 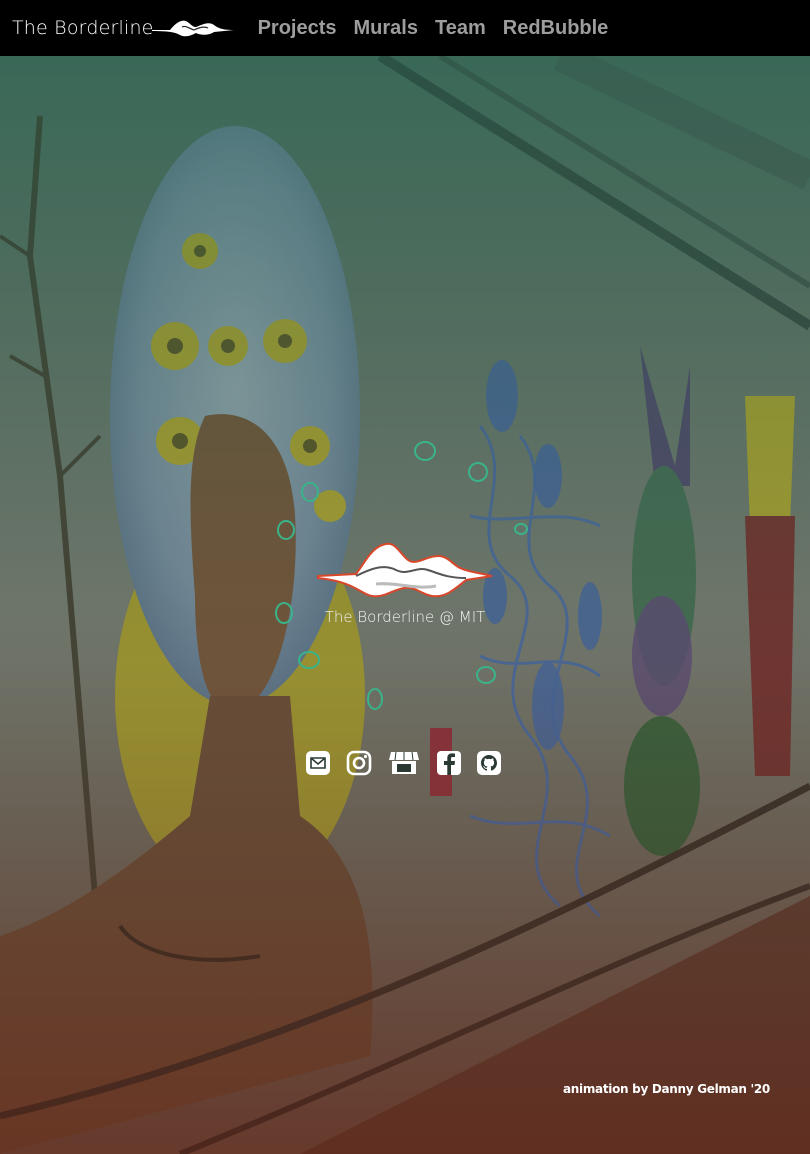 What do you see at coordinates (556, 28) in the screenshot?
I see `nav-link-redbubble: RedBubble` at bounding box center [556, 28].